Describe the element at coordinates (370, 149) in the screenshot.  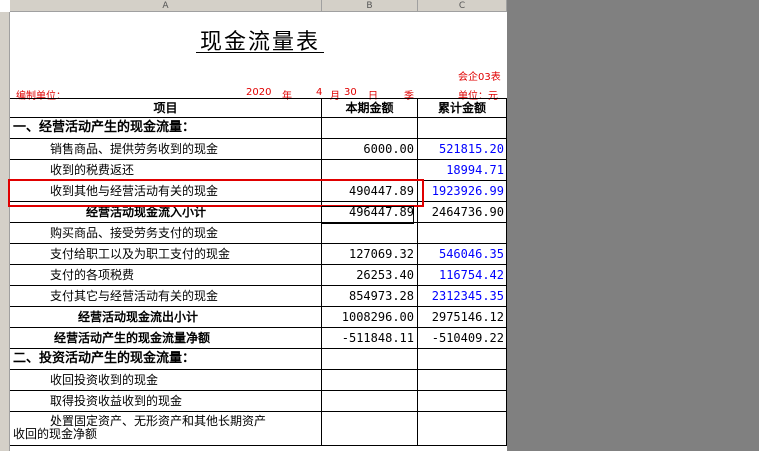
I see `current-amount-cell: 6000.00` at that location.